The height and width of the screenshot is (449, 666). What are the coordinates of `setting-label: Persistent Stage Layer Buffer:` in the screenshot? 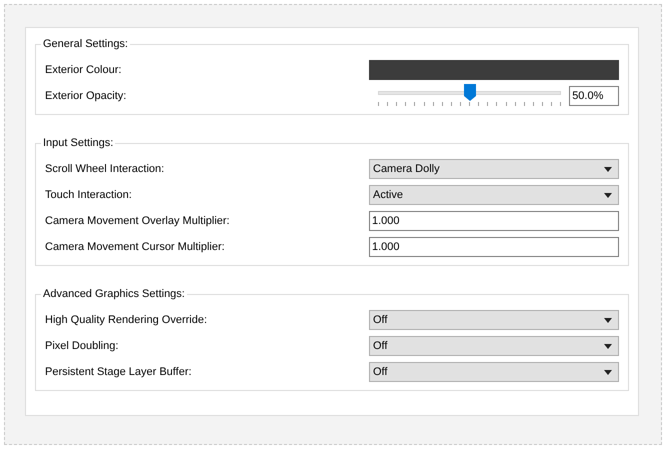 It's located at (118, 372).